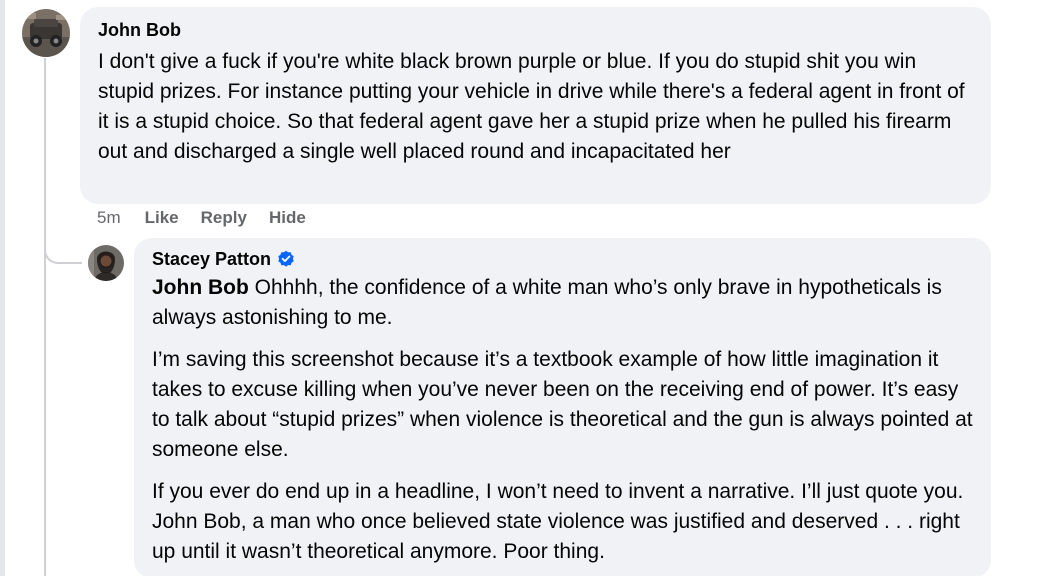 Image resolution: width=1054 pixels, height=576 pixels. I want to click on reply-avatar, so click(106, 263).